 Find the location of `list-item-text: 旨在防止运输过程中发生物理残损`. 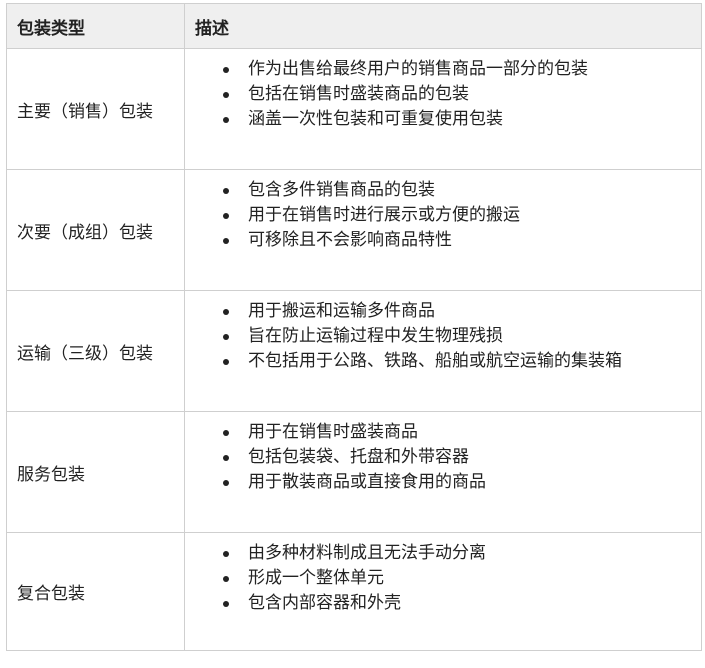

list-item-text: 旨在防止运输过程中发生物理残损 is located at coordinates (375, 336).